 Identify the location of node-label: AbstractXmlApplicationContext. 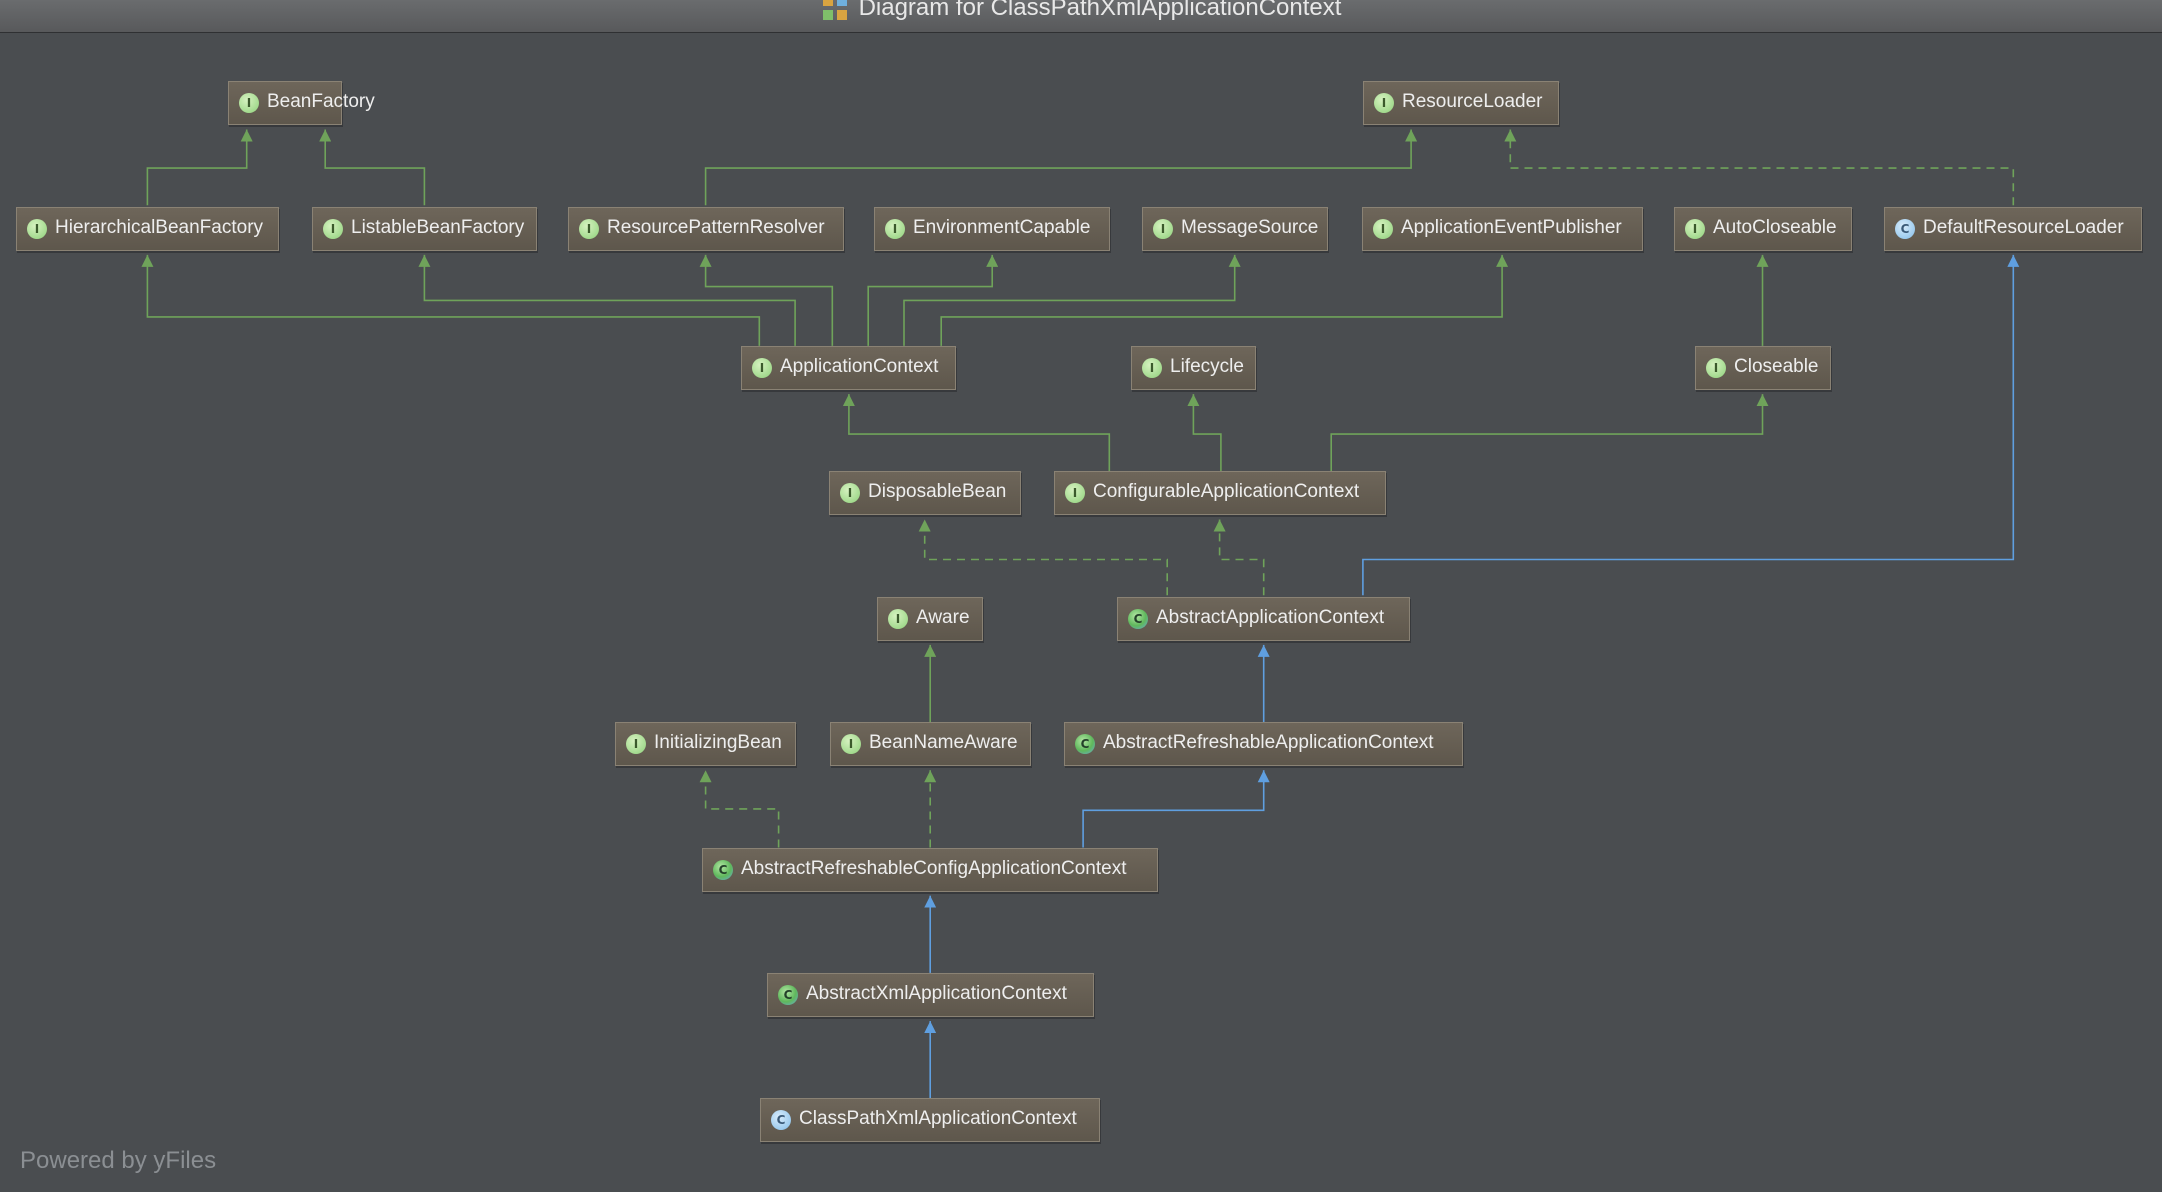
(936, 993).